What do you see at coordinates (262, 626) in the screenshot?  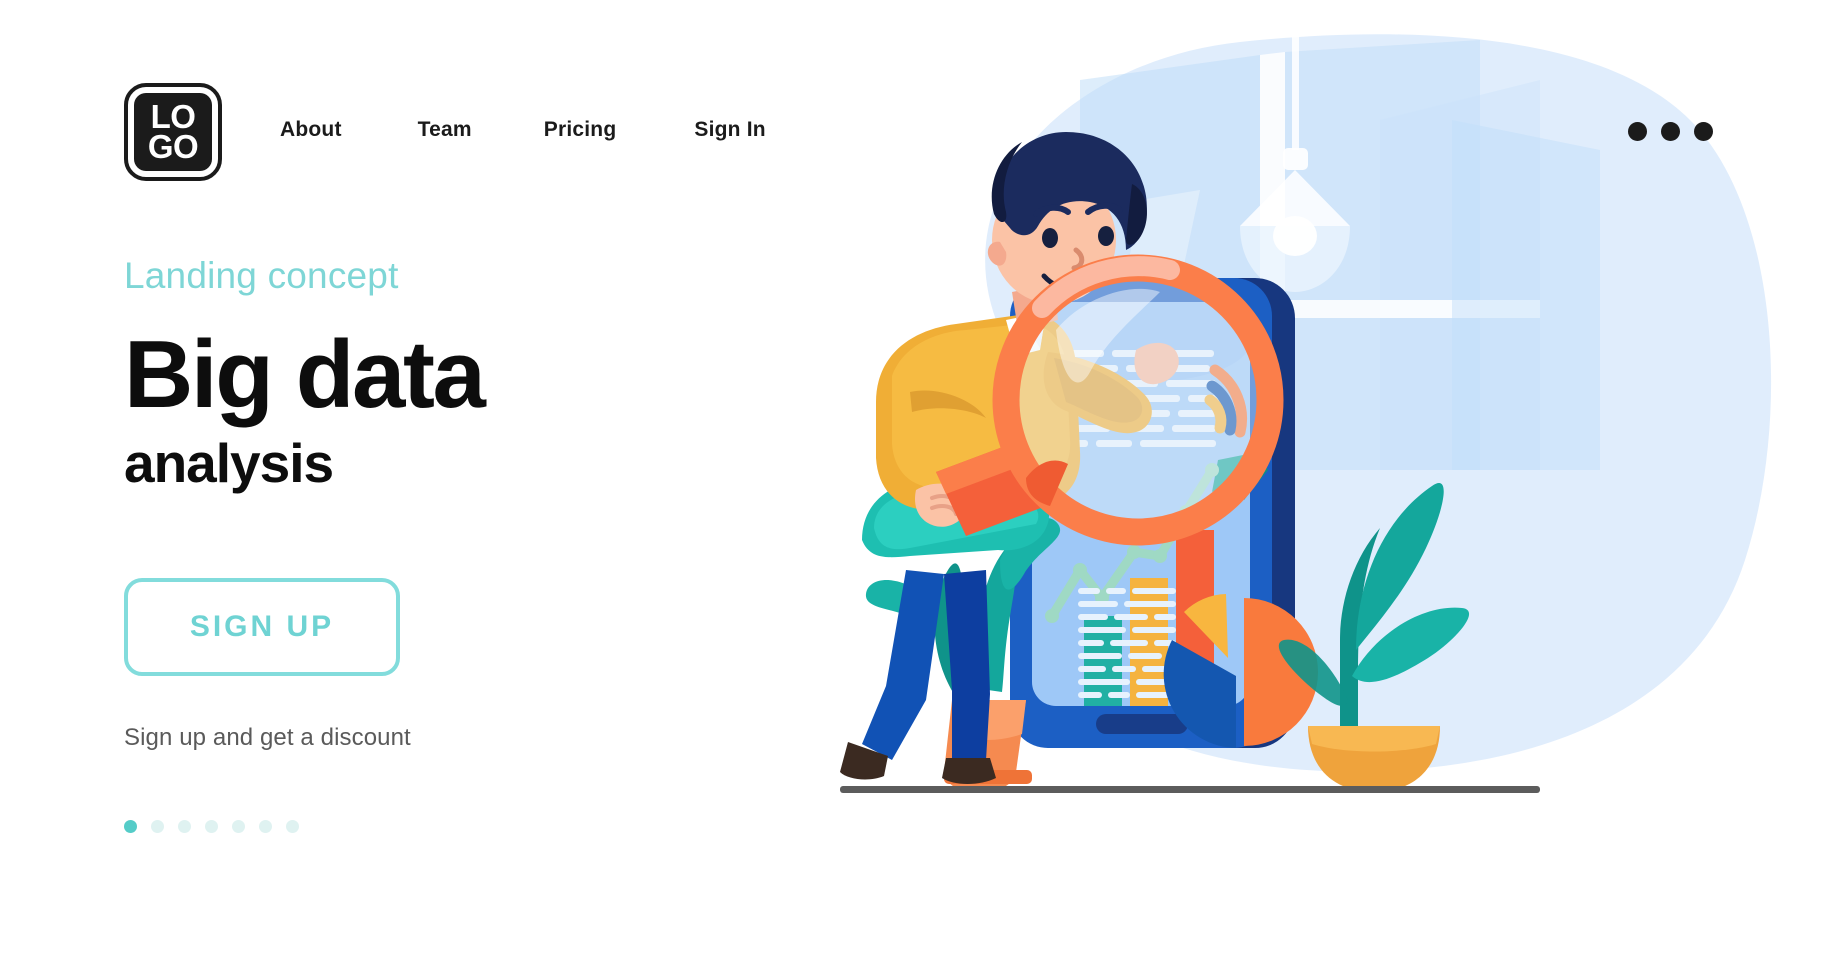 I see `sign-up-button: SIGN UP` at bounding box center [262, 626].